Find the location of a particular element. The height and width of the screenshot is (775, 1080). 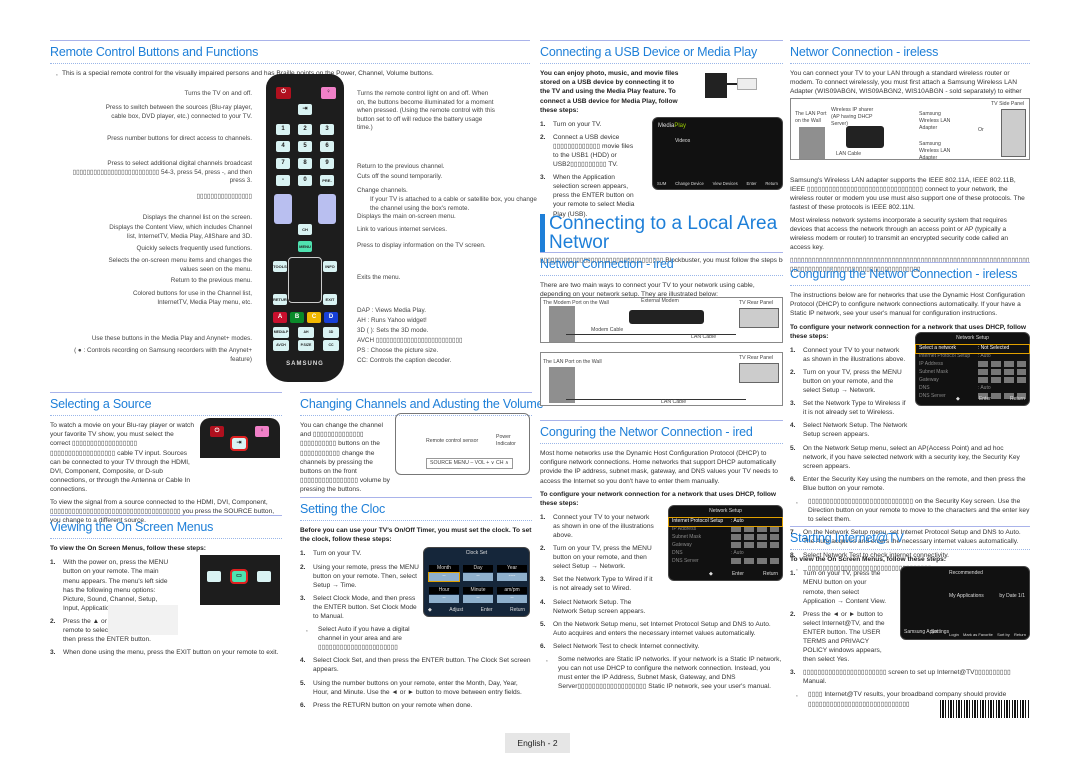

function-key: CC is located at coordinates (331, 345).